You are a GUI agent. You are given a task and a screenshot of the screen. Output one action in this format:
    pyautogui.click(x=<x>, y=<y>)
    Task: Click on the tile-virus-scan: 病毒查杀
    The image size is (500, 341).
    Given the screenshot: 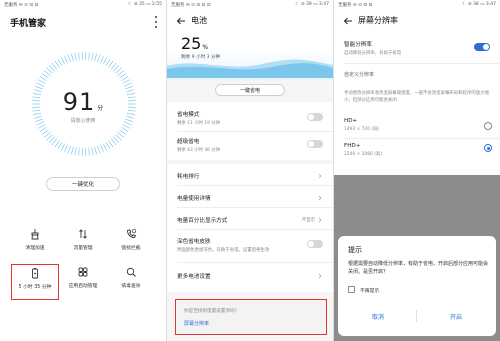 What is the action you would take?
    pyautogui.click(x=131, y=282)
    